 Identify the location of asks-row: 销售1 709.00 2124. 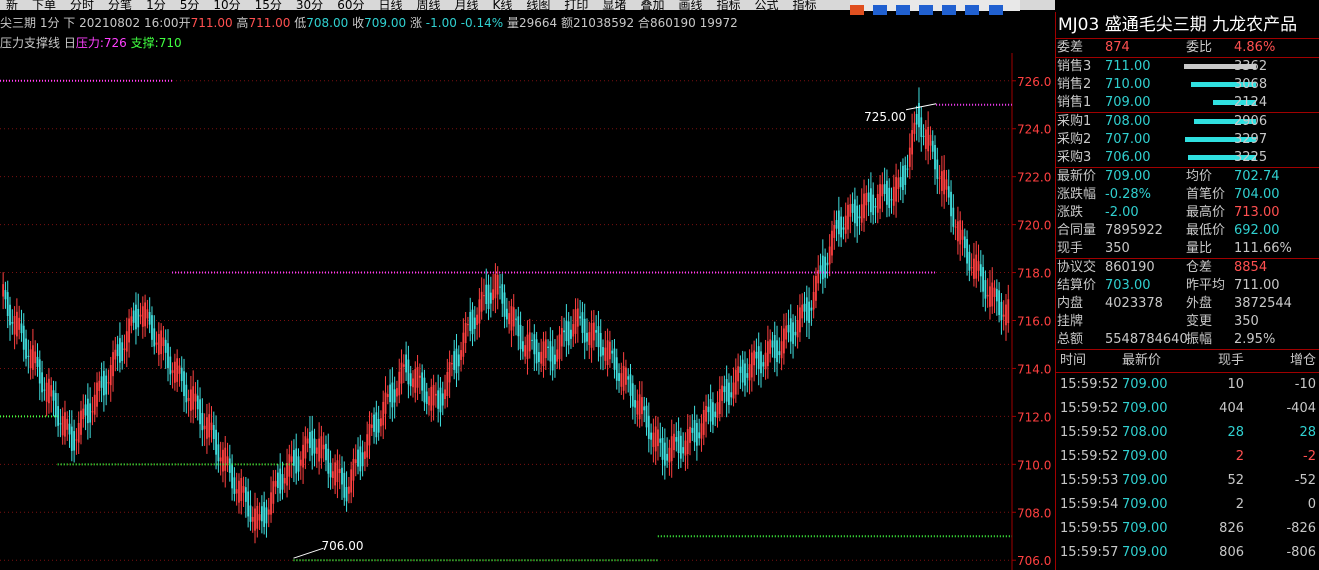
(1187, 103).